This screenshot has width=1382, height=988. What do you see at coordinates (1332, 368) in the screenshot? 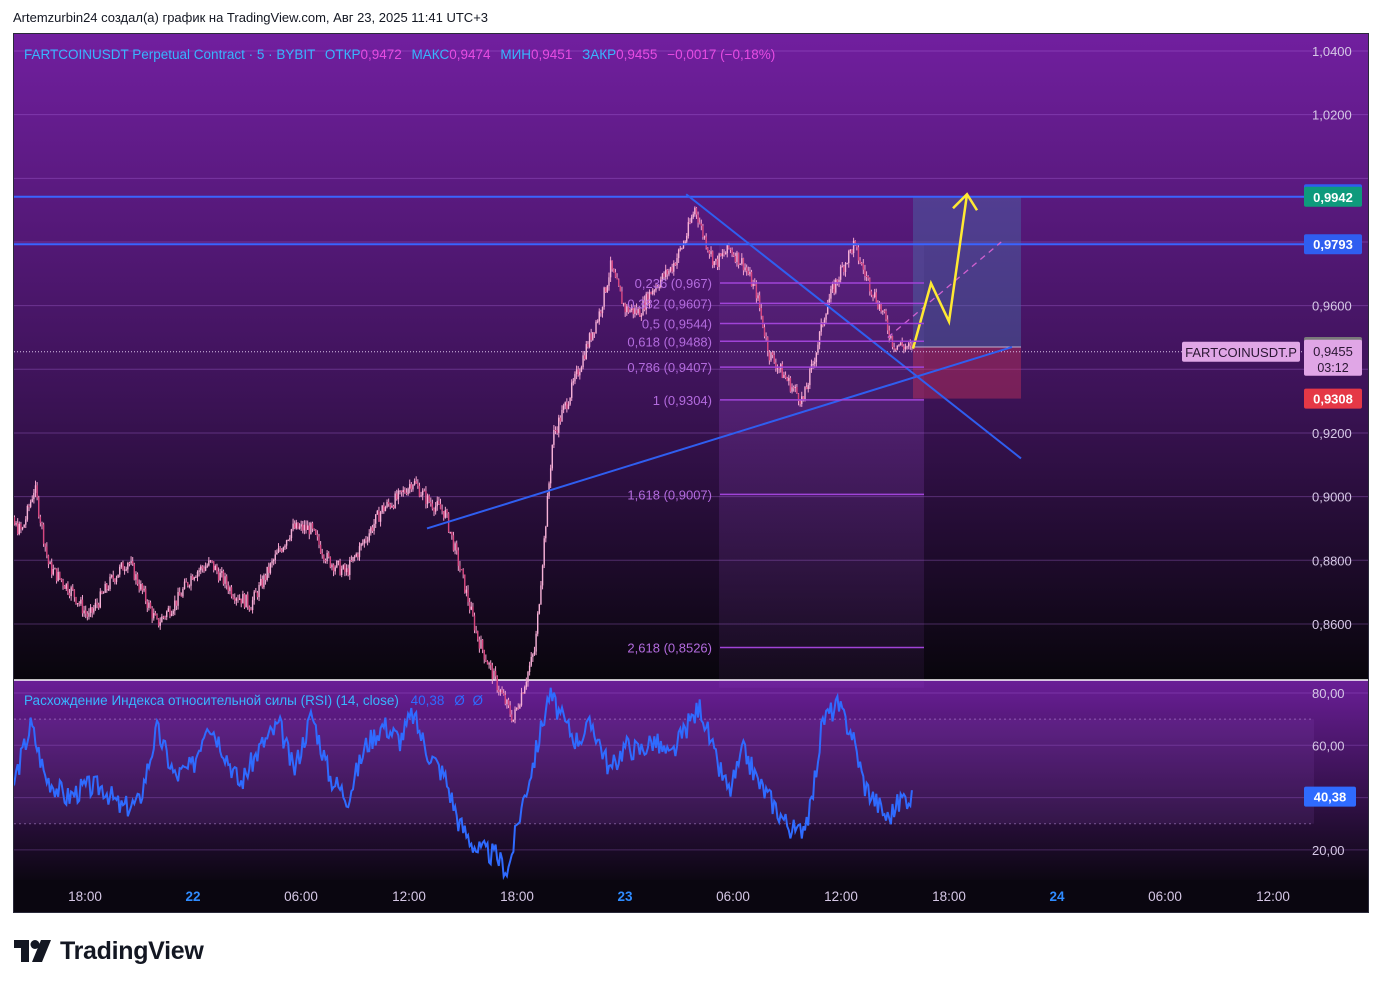
I see `countdown-label: 03:12` at bounding box center [1332, 368].